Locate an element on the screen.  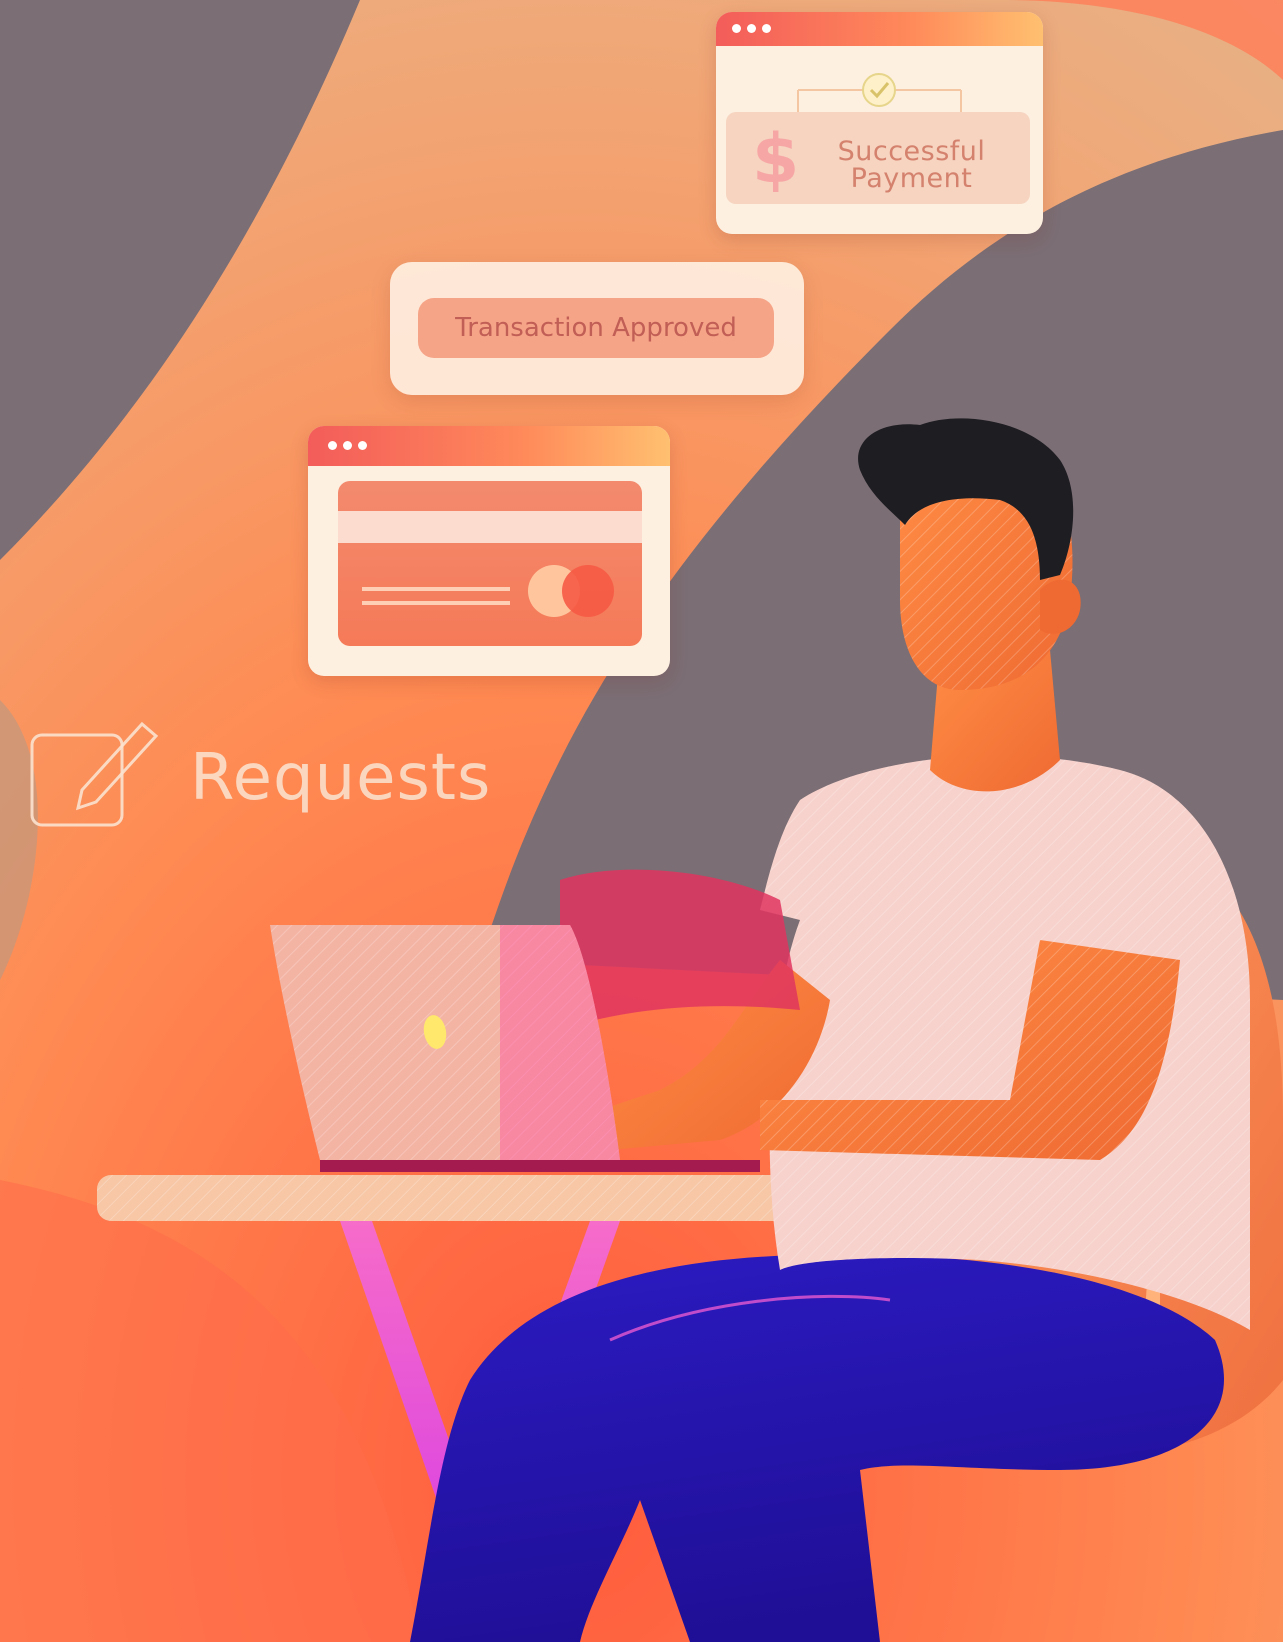
credit-card-window is located at coordinates (489, 551).